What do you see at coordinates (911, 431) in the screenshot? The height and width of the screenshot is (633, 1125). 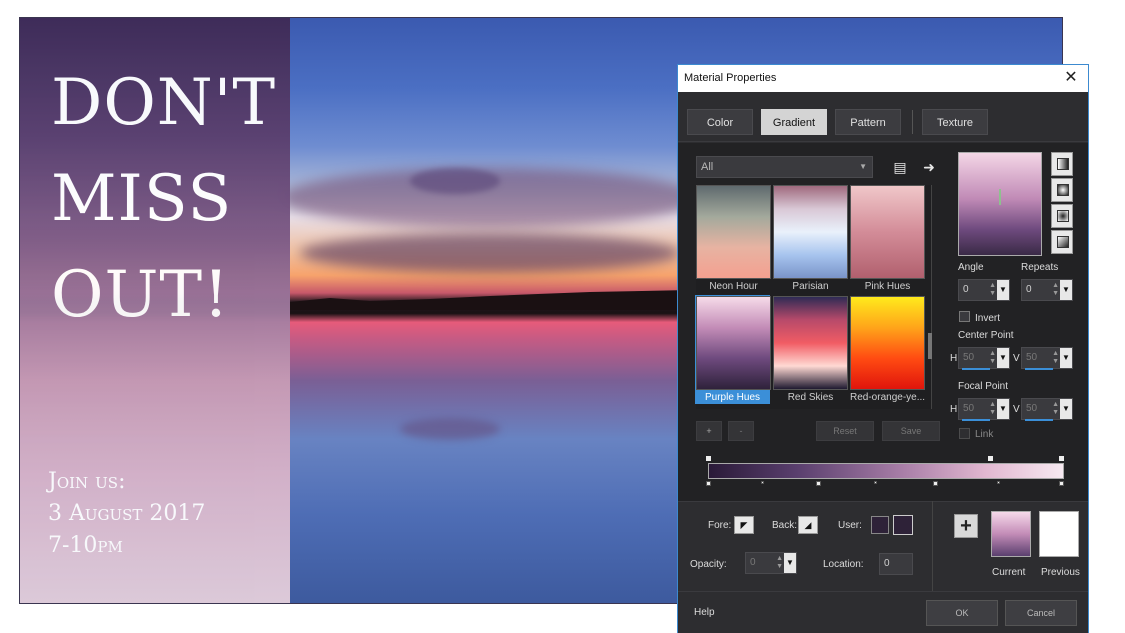 I see `save-swatch-button: Save` at bounding box center [911, 431].